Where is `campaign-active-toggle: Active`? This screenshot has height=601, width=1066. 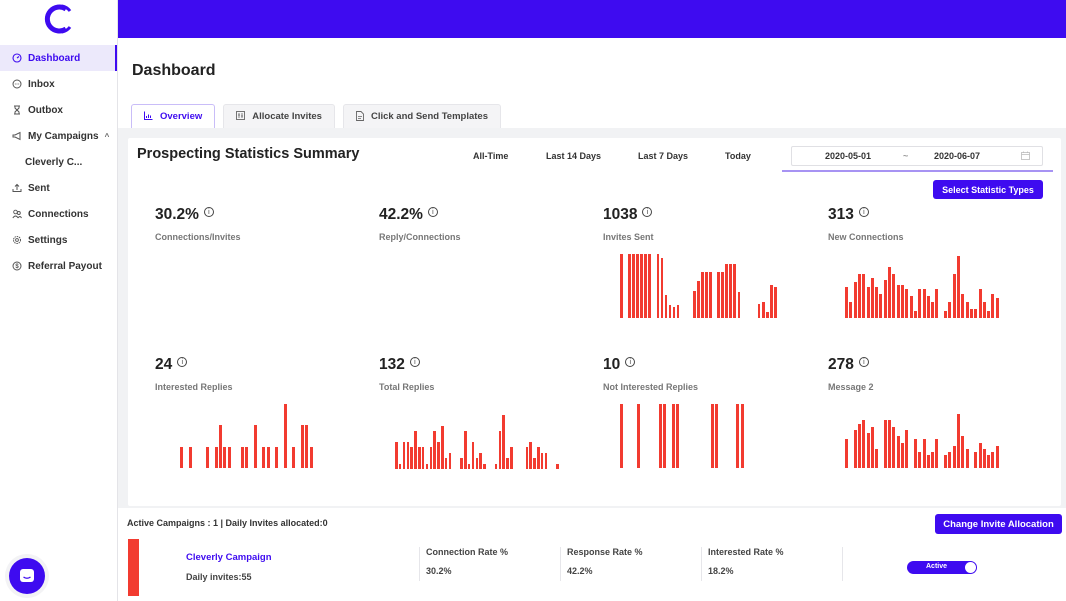
campaign-active-toggle: Active is located at coordinates (942, 567).